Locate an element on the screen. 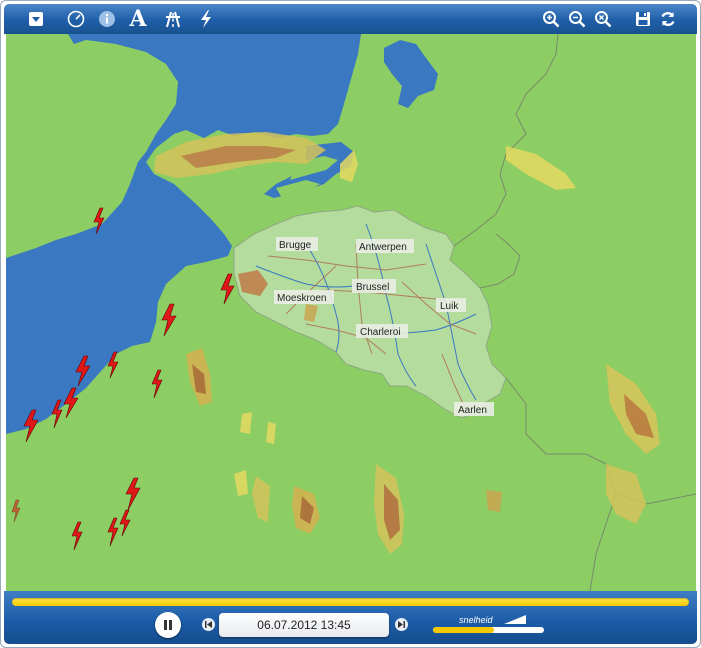 This screenshot has width=701, height=648. city-label-brussel: Brussel is located at coordinates (372, 287).